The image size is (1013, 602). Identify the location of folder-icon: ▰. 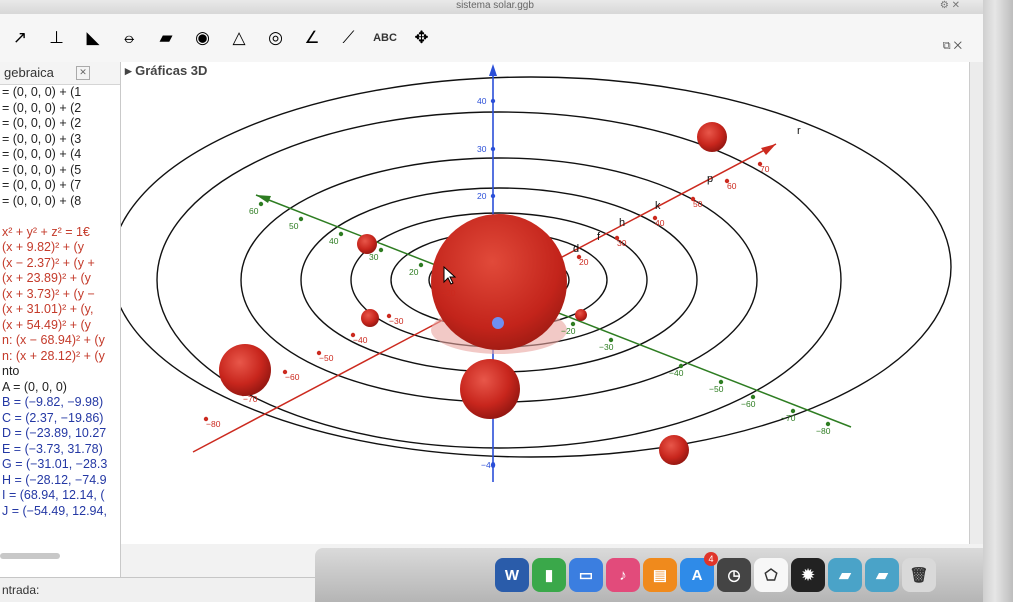
(845, 575).